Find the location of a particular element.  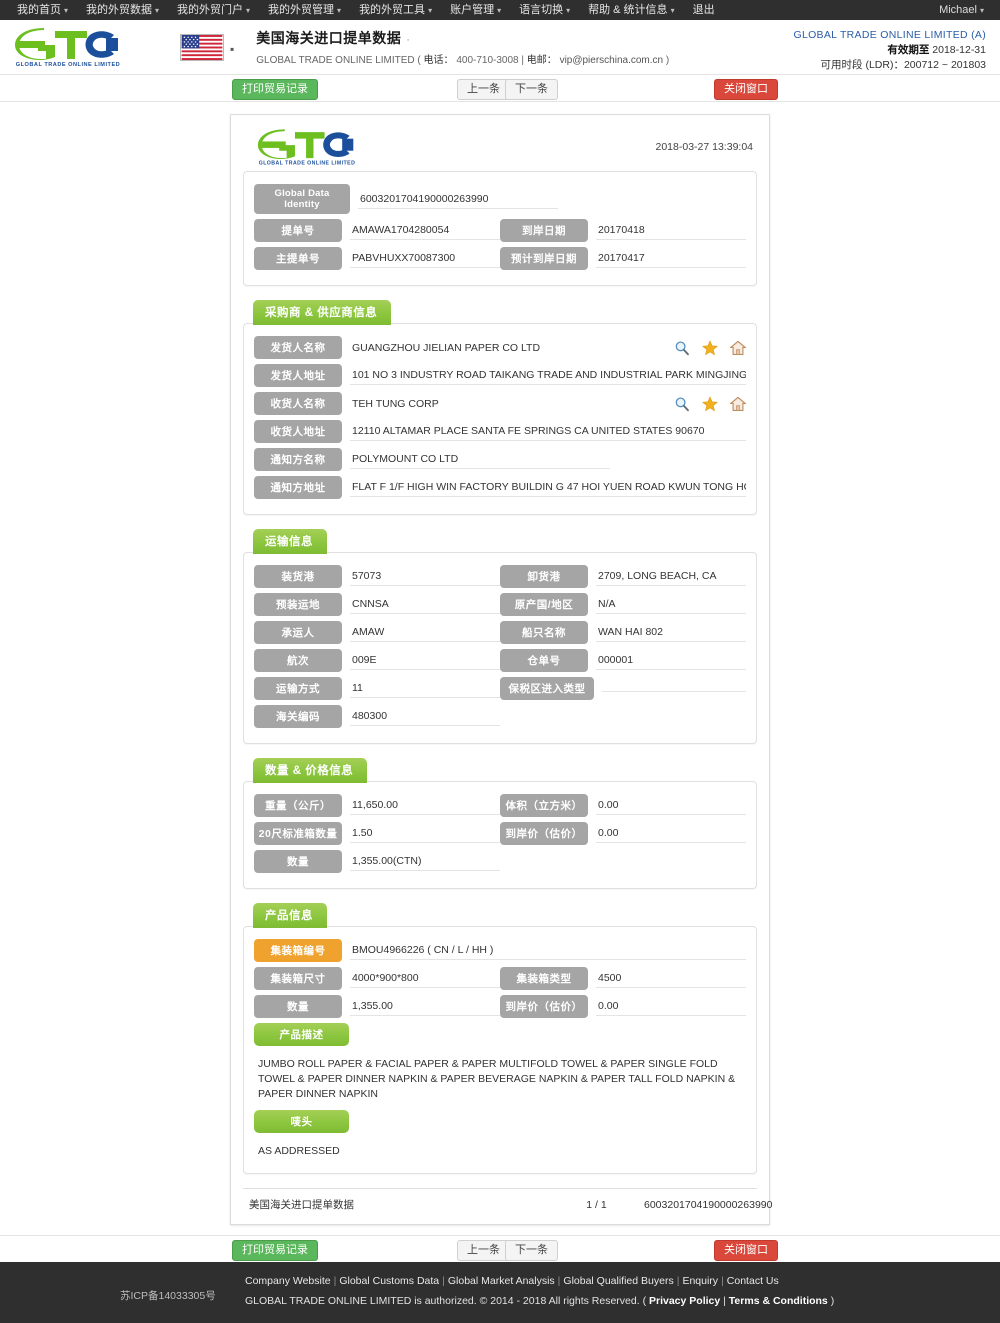

top-action-bar: 打印贸易记录 上一条 下一条 关闭窗口 is located at coordinates (500, 88).